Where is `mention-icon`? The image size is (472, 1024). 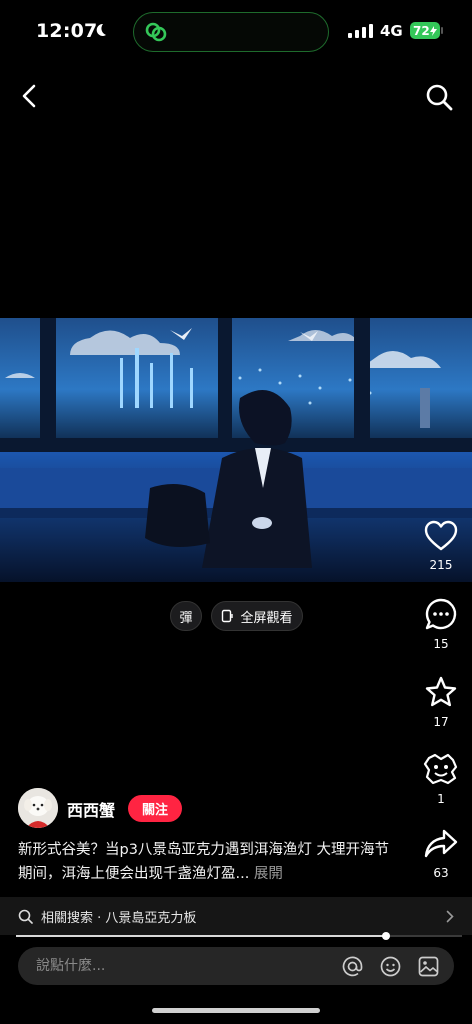
mention-icon is located at coordinates (352, 966).